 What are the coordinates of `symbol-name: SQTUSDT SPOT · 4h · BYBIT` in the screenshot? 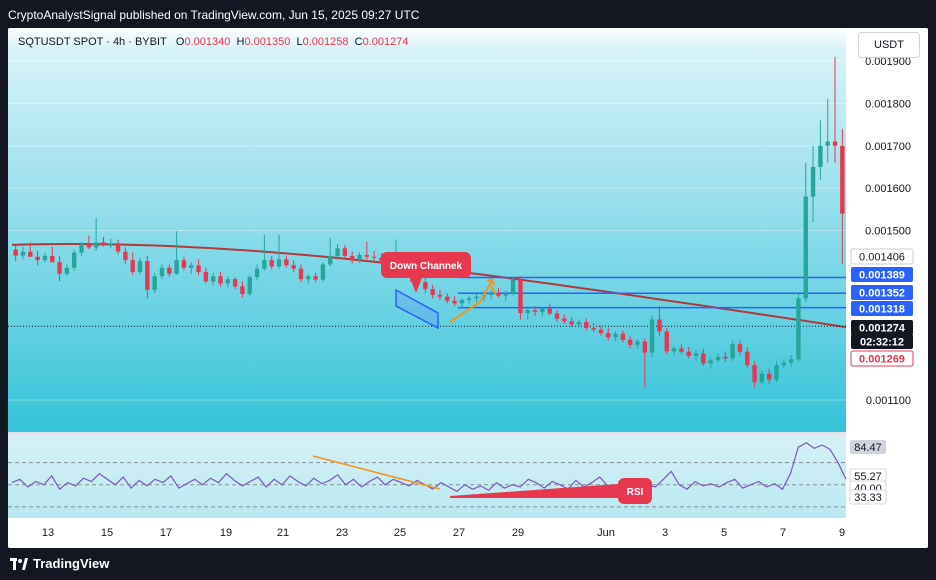 It's located at (92, 42).